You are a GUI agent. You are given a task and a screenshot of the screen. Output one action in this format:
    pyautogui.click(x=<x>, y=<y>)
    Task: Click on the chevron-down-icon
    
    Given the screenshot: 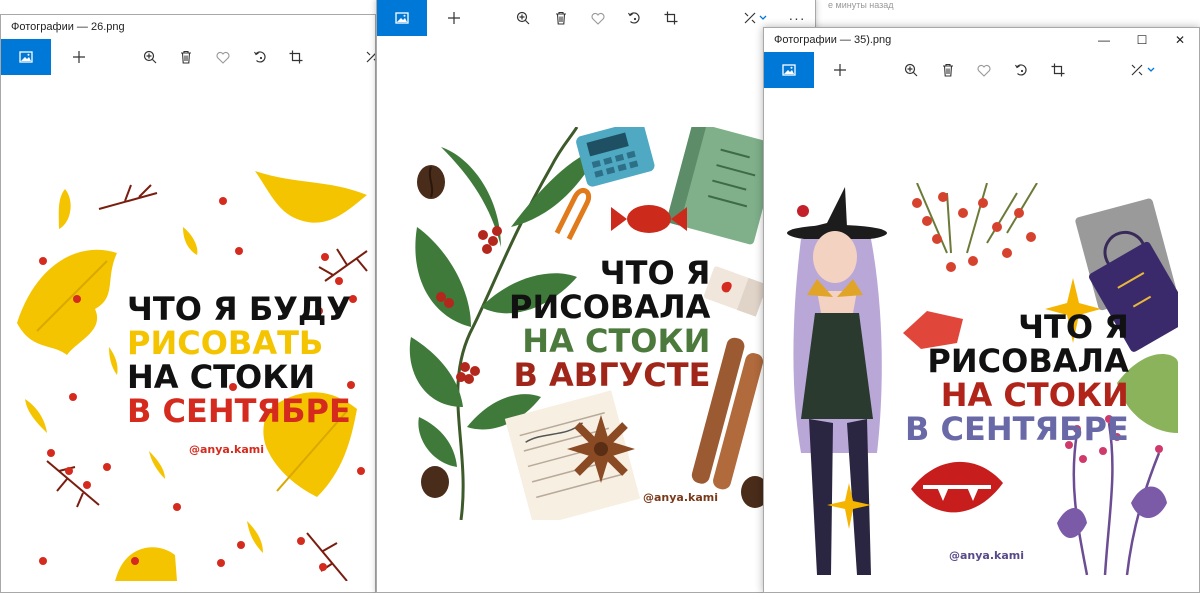 What is the action you would take?
    pyautogui.click(x=1151, y=70)
    